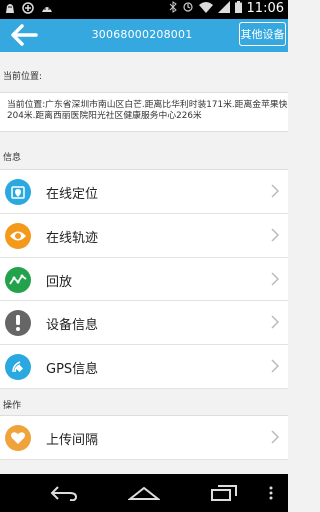 The width and height of the screenshot is (320, 512). I want to click on nav-recents-button, so click(224, 495).